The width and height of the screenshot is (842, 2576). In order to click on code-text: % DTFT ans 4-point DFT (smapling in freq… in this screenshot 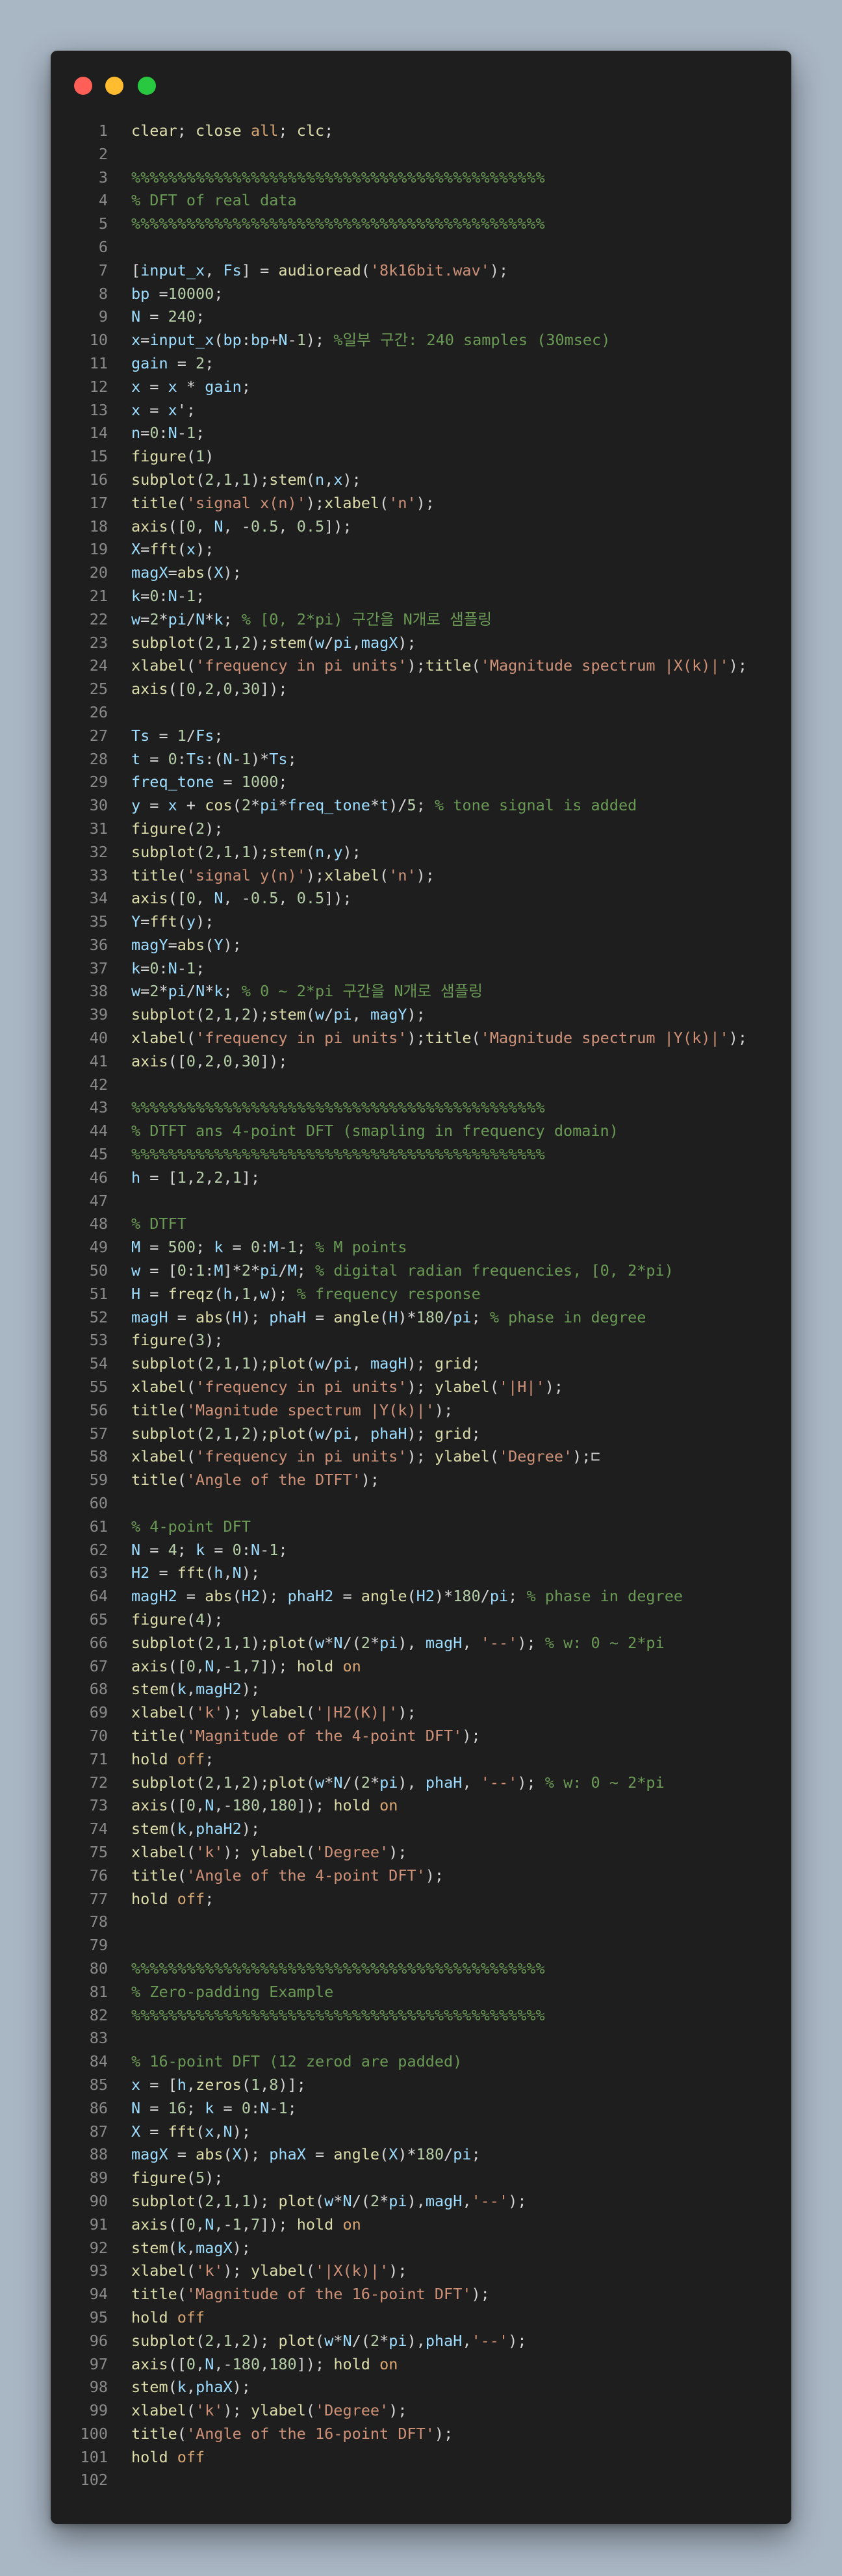, I will do `click(375, 1132)`.